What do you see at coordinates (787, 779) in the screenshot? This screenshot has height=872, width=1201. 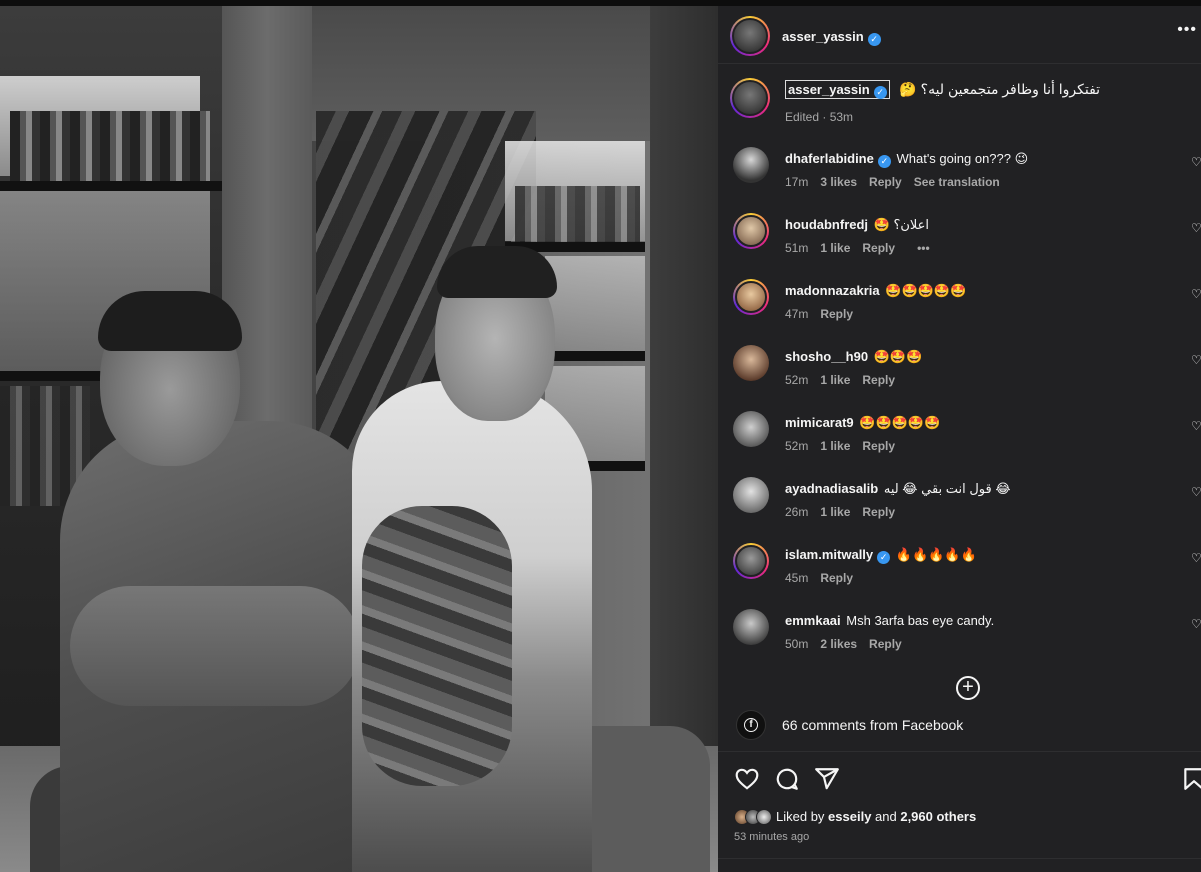 I see `comment-icon` at bounding box center [787, 779].